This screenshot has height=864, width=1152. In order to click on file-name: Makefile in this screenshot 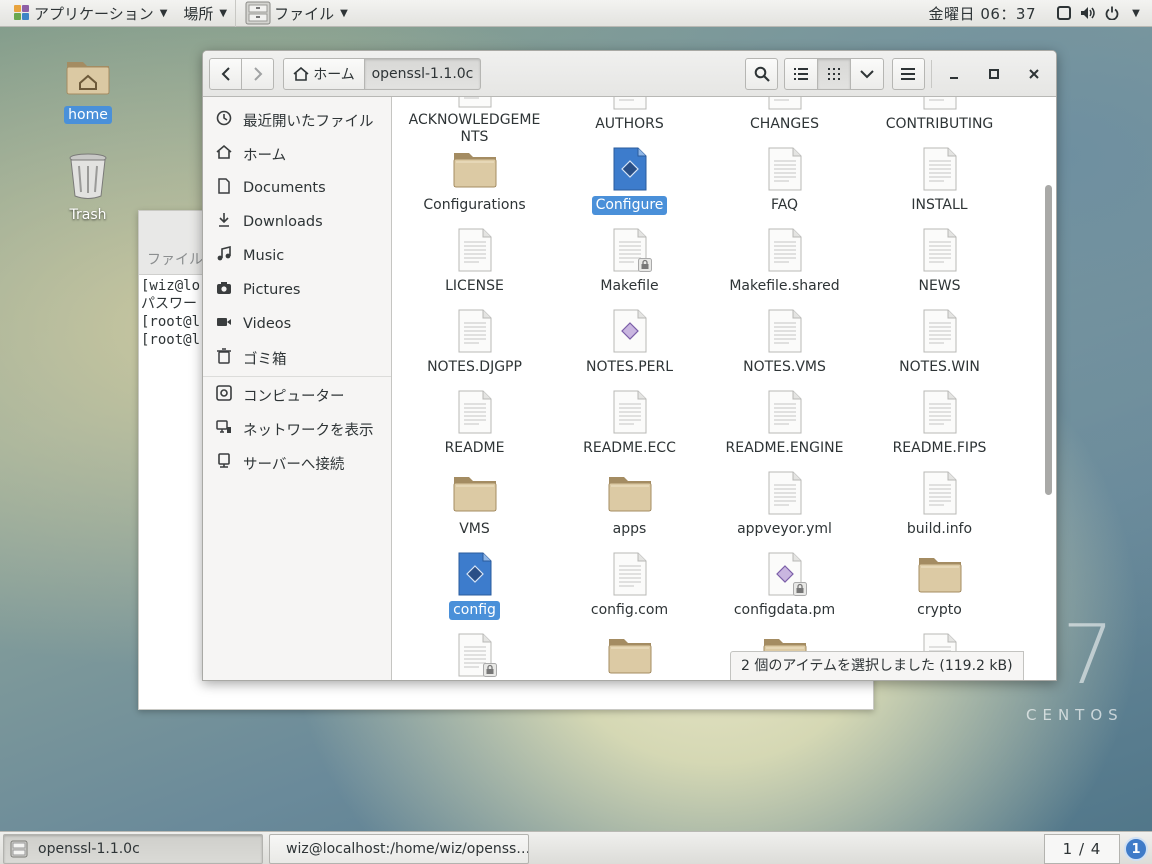, I will do `click(629, 286)`.